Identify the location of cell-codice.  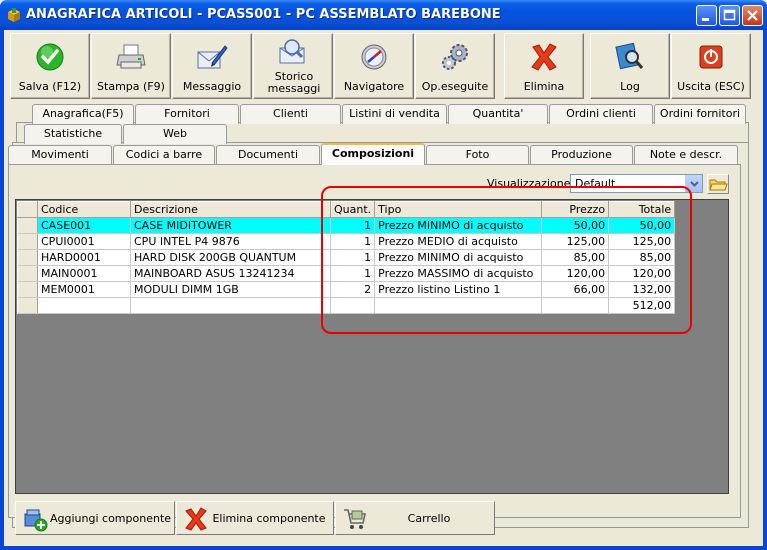
(84, 305).